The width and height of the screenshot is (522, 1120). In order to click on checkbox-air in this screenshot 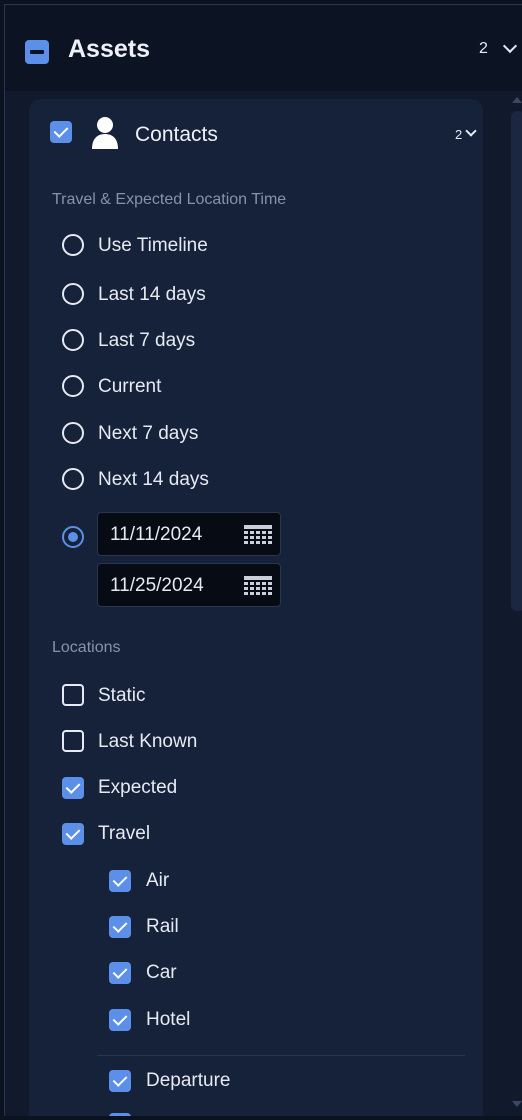, I will do `click(120, 881)`.